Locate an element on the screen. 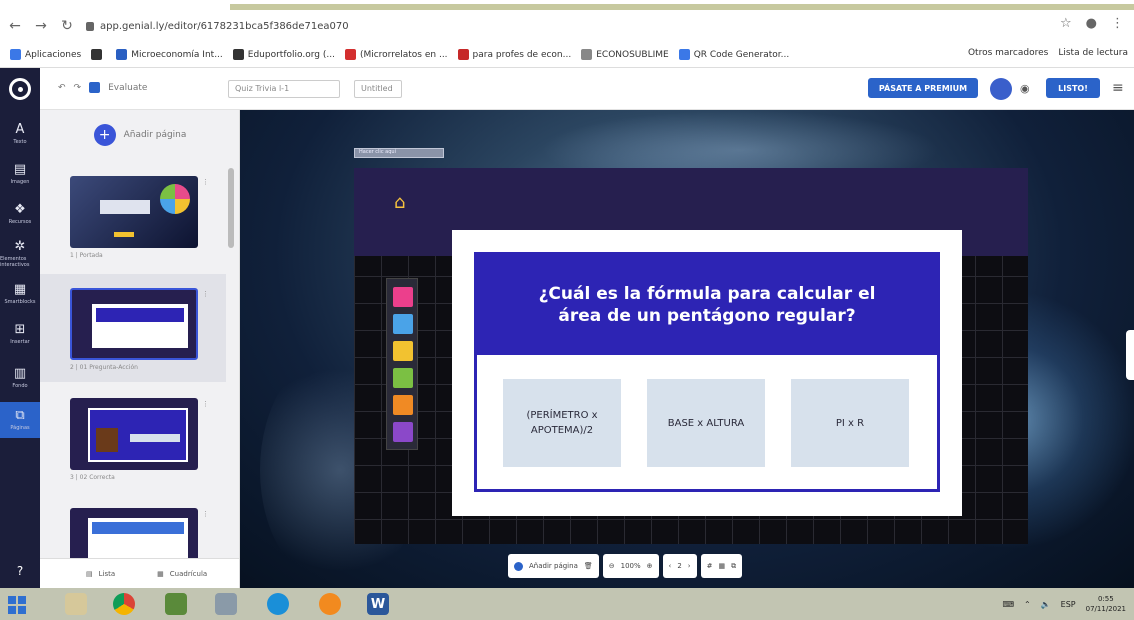  premium-button: PÁSATE A PREMIUM is located at coordinates (923, 88).